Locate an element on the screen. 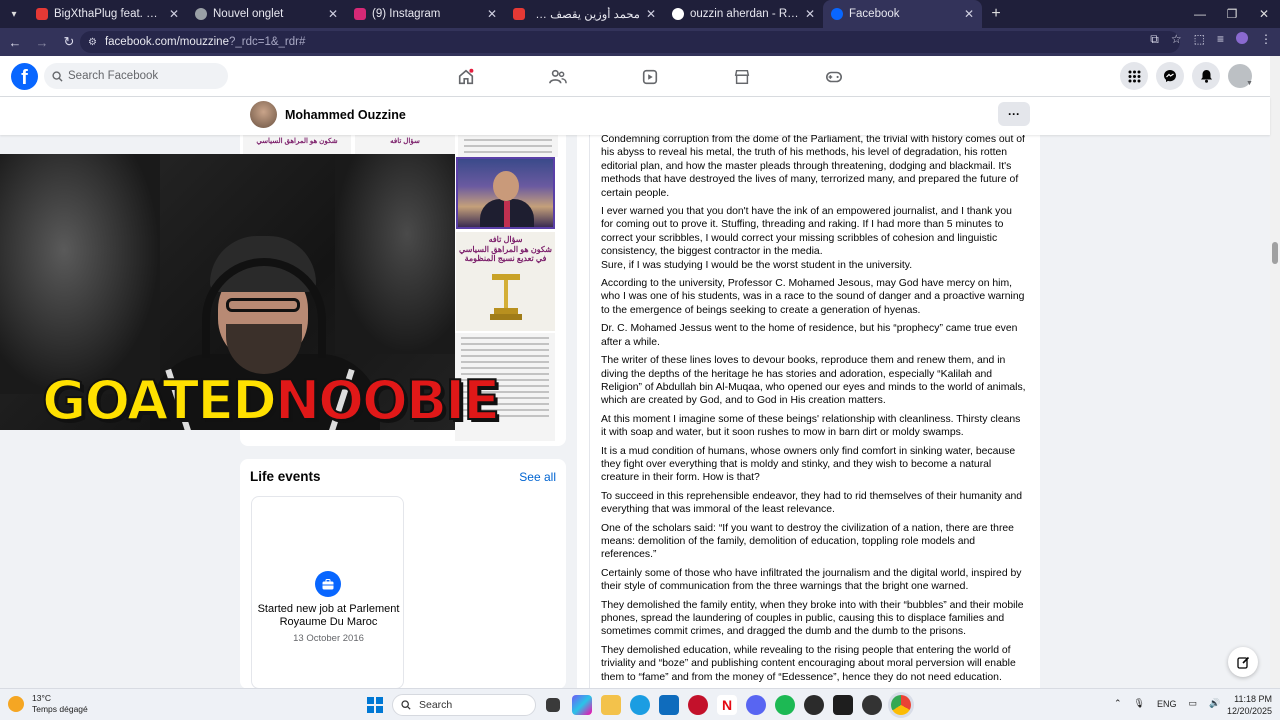 This screenshot has height=720, width=1280. netflix-icon: N is located at coordinates (727, 705).